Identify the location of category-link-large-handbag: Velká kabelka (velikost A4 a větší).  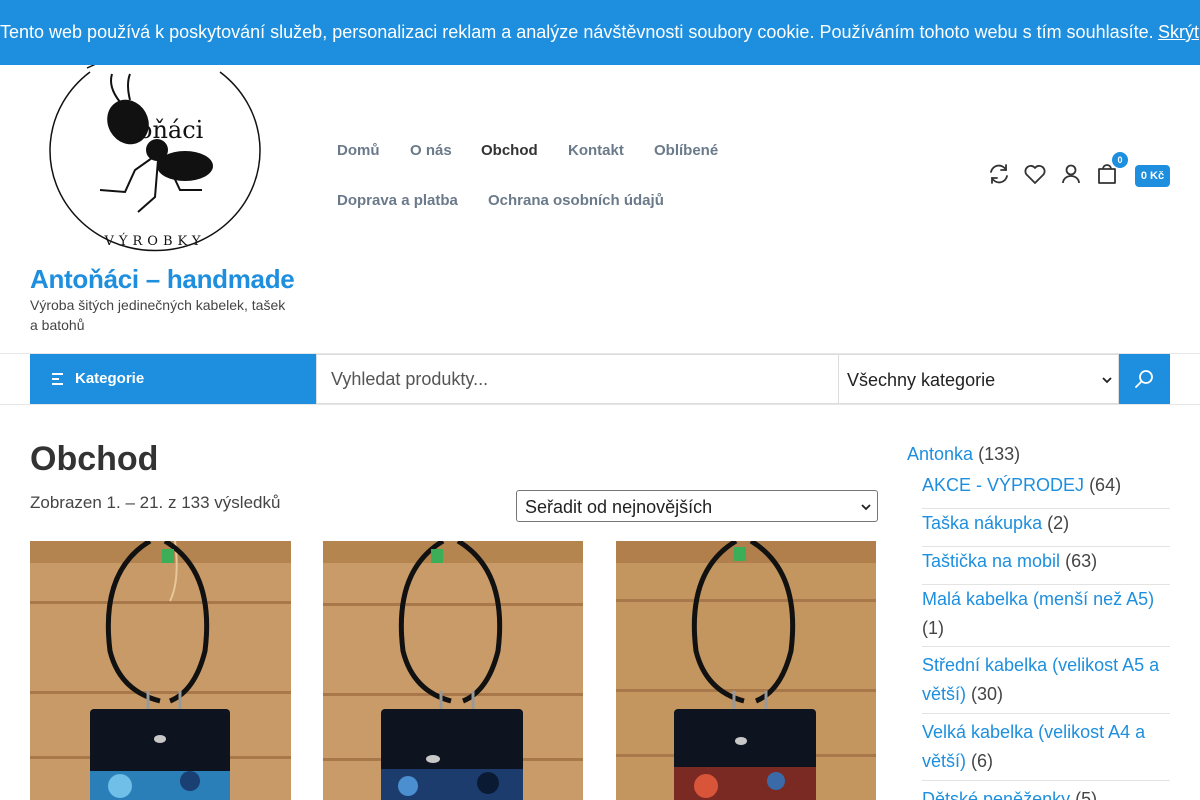
(1033, 746).